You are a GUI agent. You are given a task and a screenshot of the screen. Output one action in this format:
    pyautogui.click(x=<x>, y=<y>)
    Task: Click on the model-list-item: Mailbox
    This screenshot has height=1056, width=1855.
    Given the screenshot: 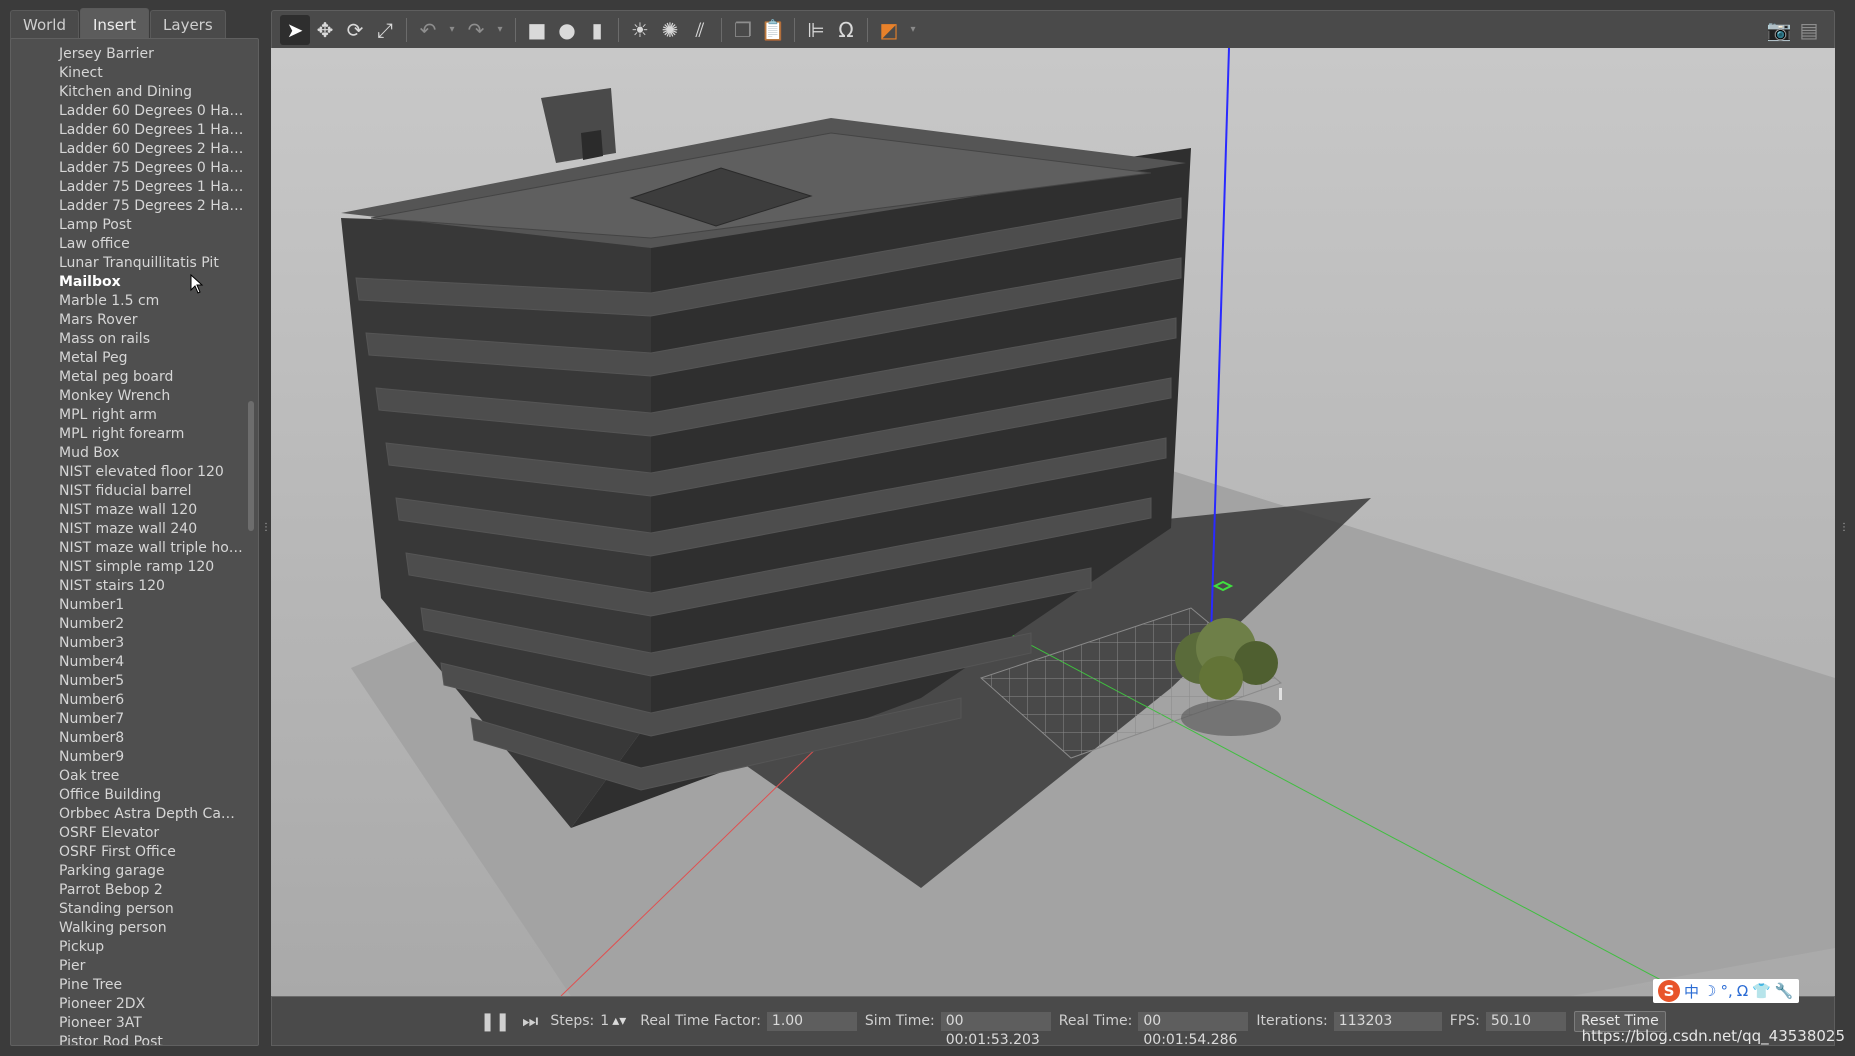 What is the action you would take?
    pyautogui.click(x=129, y=282)
    